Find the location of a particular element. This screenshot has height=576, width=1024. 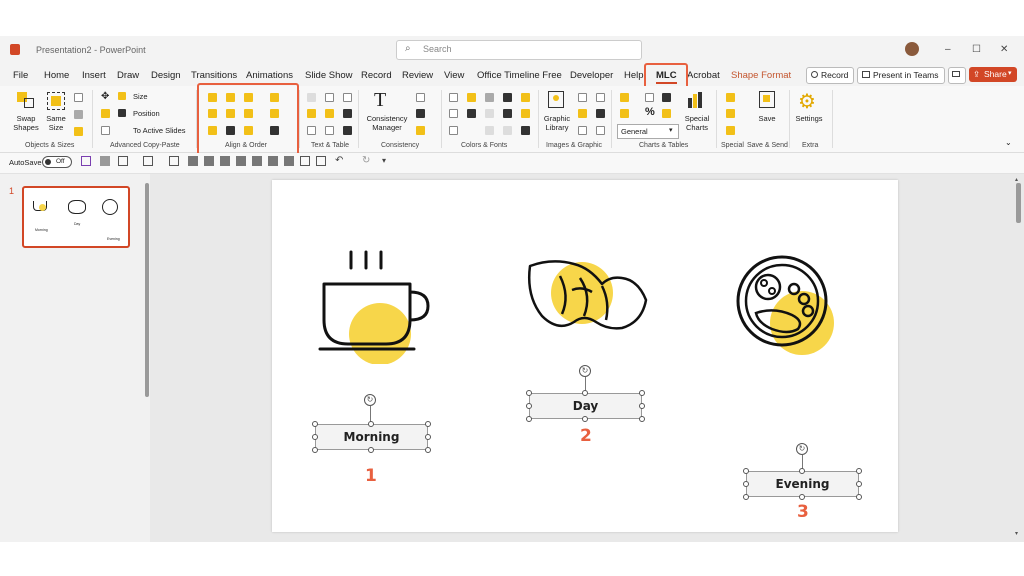

crop-icon is located at coordinates (600, 97).